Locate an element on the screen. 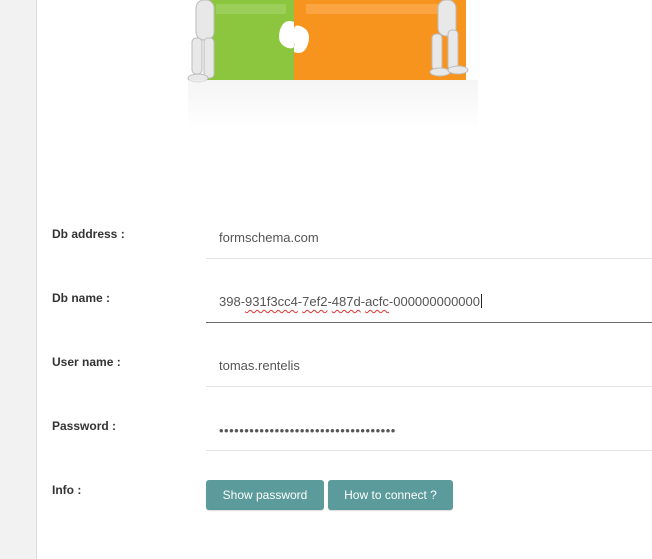 The height and width of the screenshot is (559, 652). db-name-field: 398-931f3cc4-7ef2-487d-acfc-000000000000 is located at coordinates (429, 304).